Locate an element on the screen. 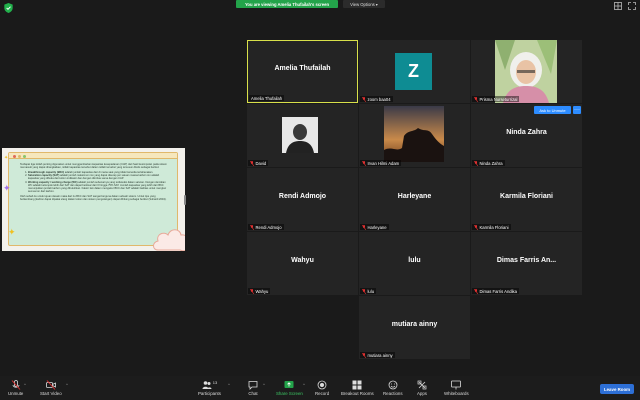 Image resolution: width=640 pixels, height=400 pixels. participant-caption: Prisma Nurseturrizal is located at coordinates (496, 99).